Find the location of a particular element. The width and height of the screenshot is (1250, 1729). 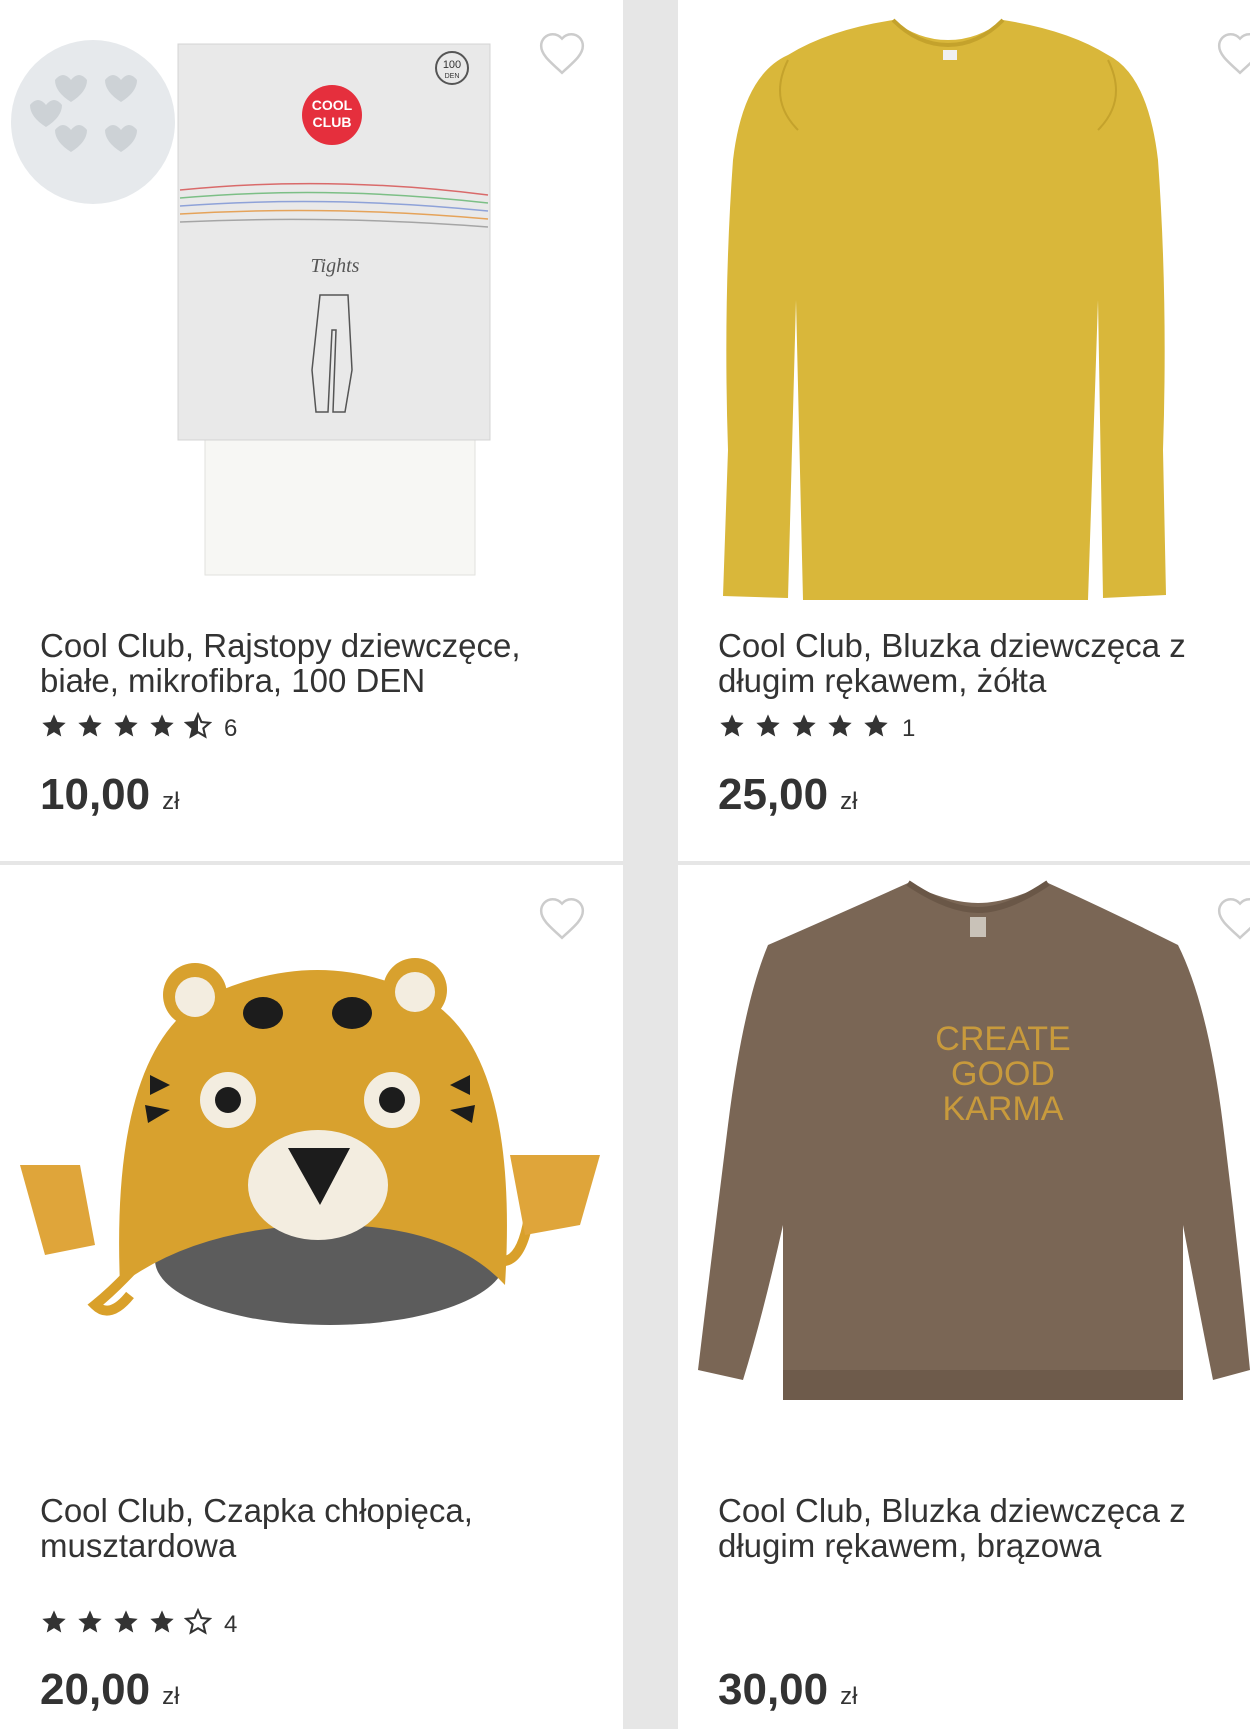

product-title: Cool Club, Czapka chłopięca, musztardowa is located at coordinates (305, 1528).